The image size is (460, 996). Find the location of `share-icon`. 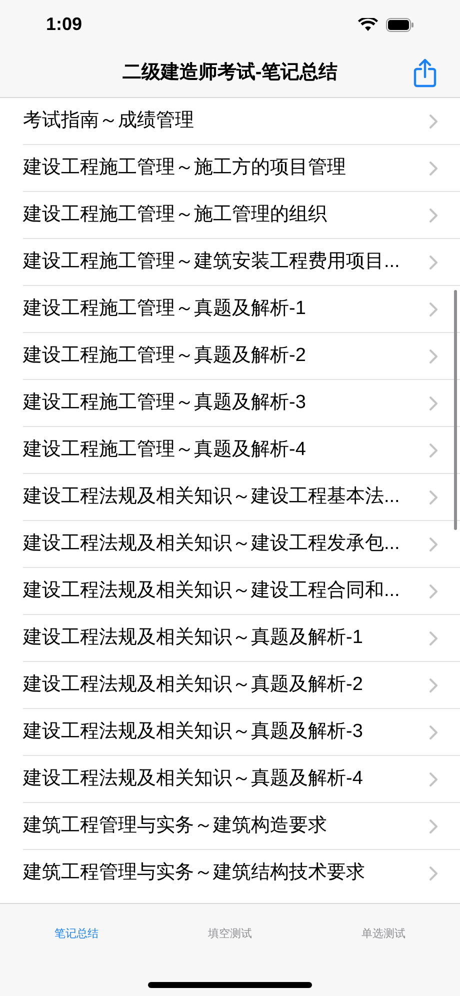

share-icon is located at coordinates (425, 73).